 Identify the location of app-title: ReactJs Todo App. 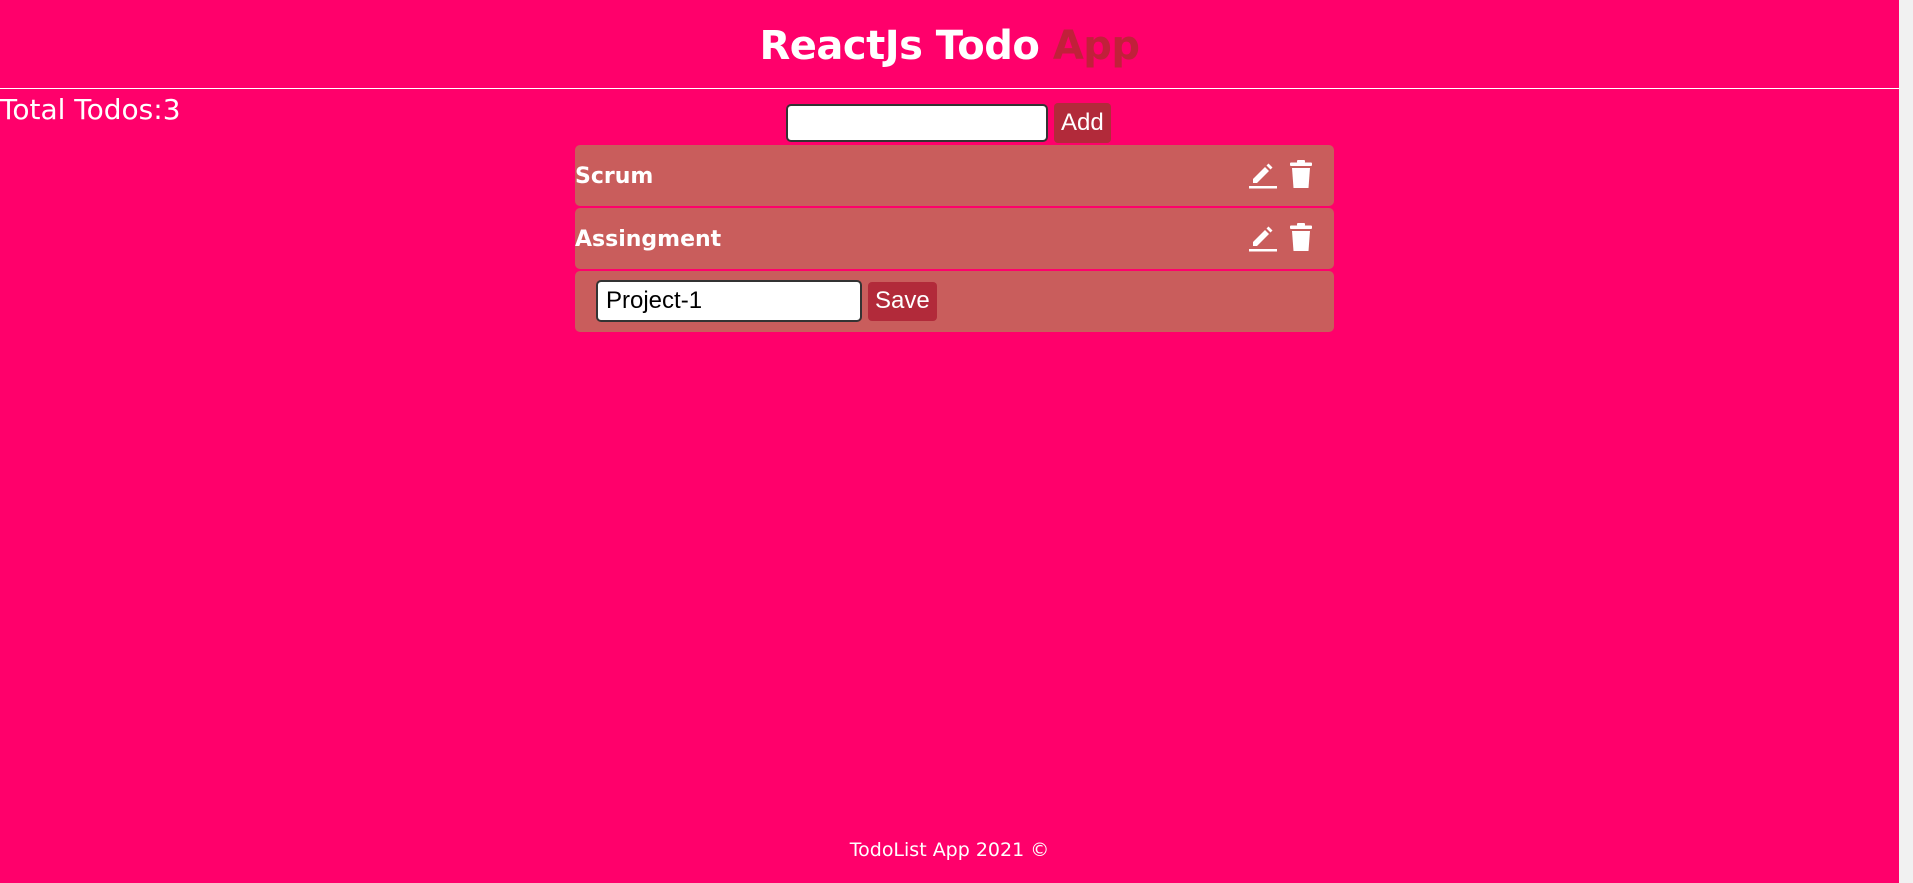
(949, 46).